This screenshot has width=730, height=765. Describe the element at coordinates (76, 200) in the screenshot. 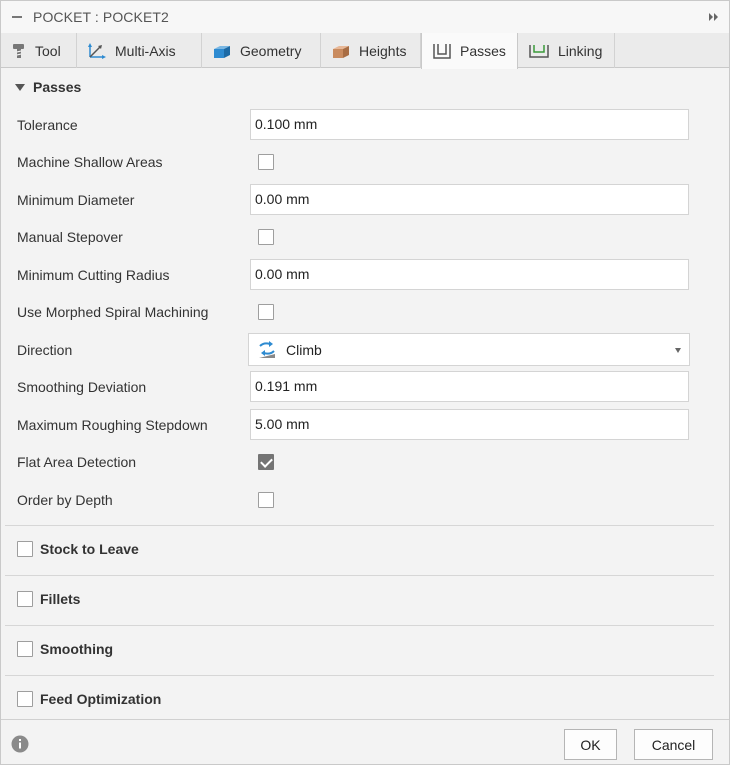

I see `minimum-diameter-label: Minimum Diameter` at that location.